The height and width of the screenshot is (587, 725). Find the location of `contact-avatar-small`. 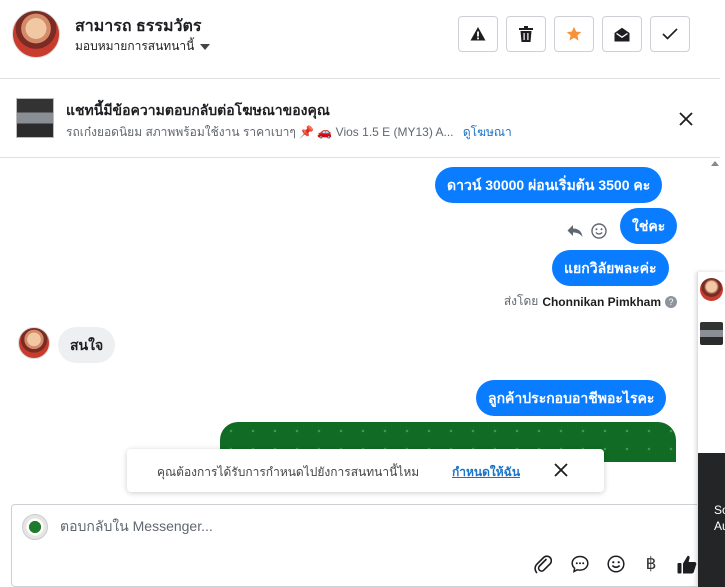

contact-avatar-small is located at coordinates (34, 343).